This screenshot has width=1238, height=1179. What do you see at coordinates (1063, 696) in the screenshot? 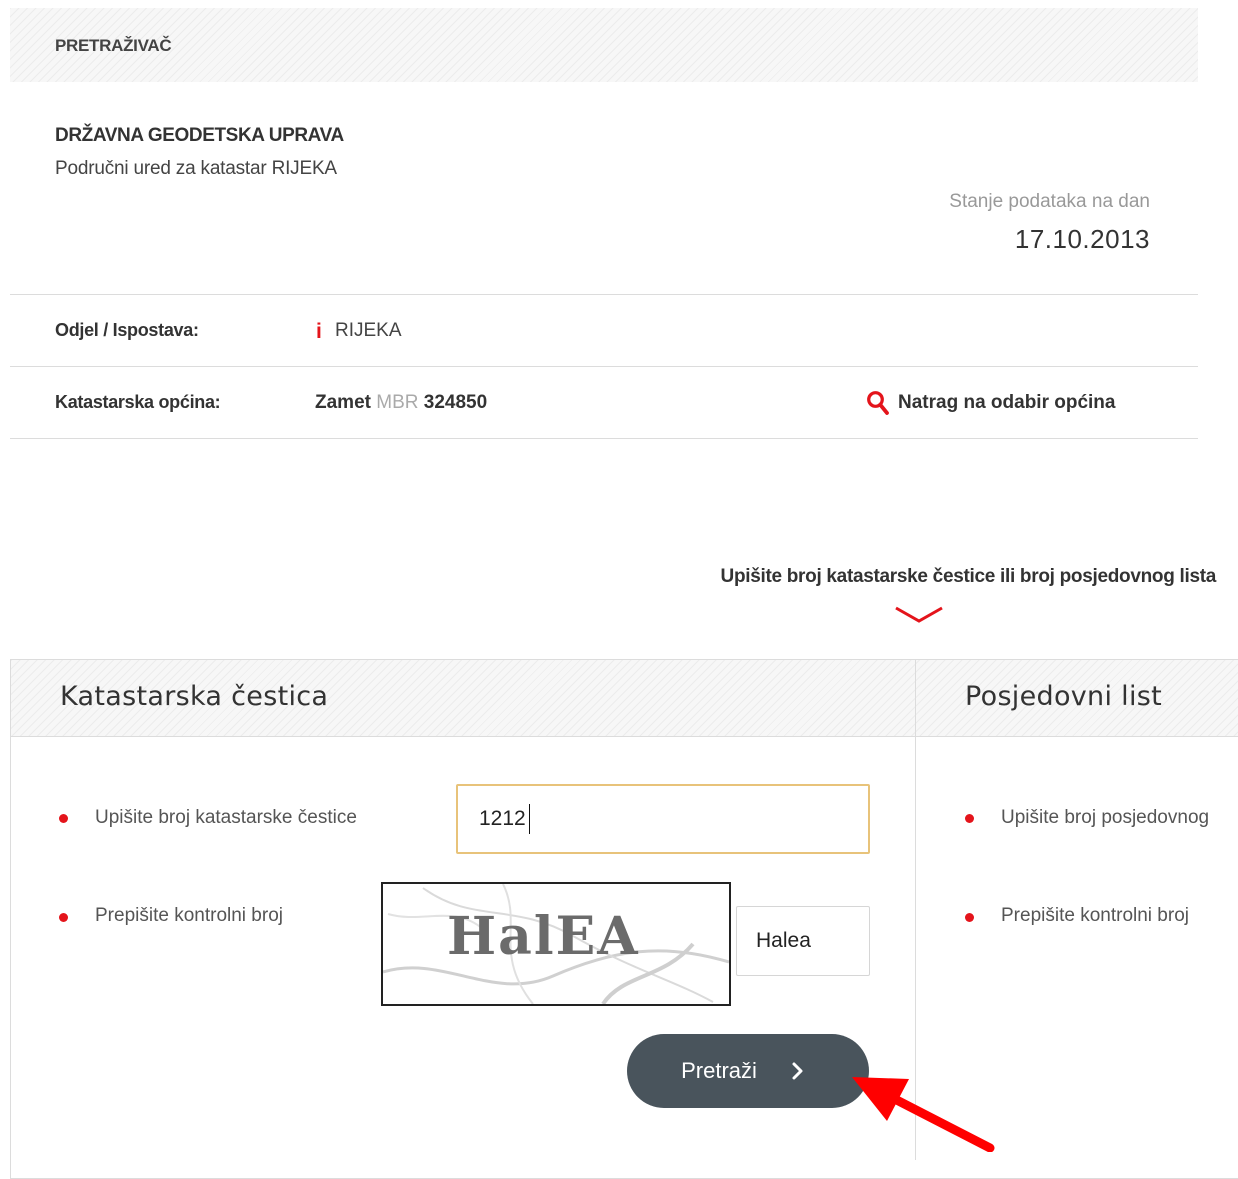
I see `tab-possession-list: Posjedovni list` at bounding box center [1063, 696].